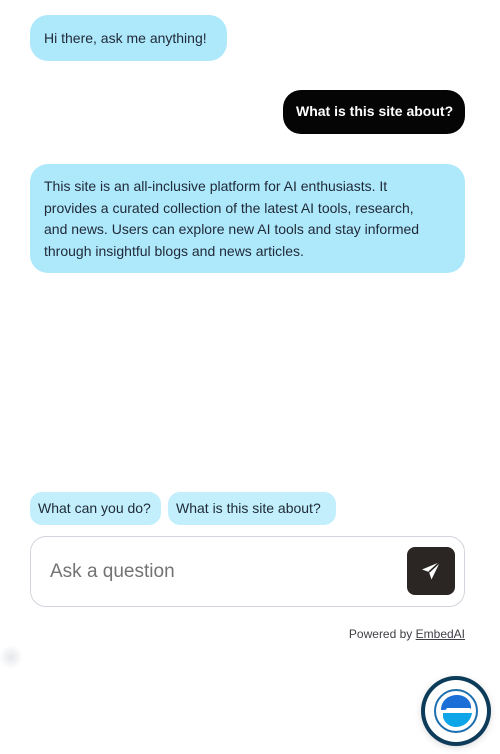 This screenshot has width=500, height=754. I want to click on decorative-shadow, so click(11, 657).